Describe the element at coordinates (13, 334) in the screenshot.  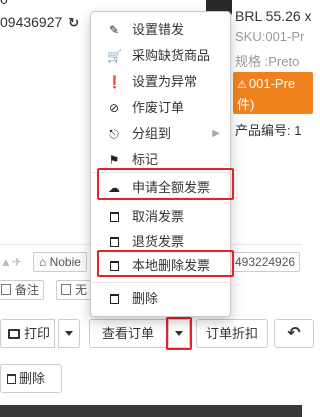
I see `printer-icon` at that location.